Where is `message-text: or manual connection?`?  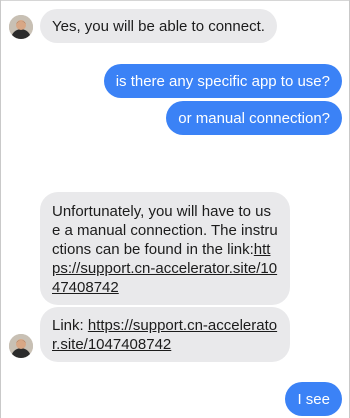 message-text: or manual connection? is located at coordinates (254, 118).